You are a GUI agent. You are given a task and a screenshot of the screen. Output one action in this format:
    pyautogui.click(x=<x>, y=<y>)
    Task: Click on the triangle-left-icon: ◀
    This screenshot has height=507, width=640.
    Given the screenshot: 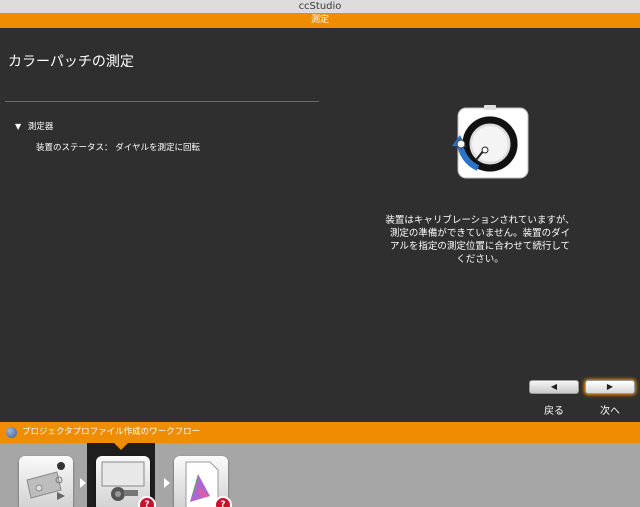 What is the action you would take?
    pyautogui.click(x=554, y=386)
    